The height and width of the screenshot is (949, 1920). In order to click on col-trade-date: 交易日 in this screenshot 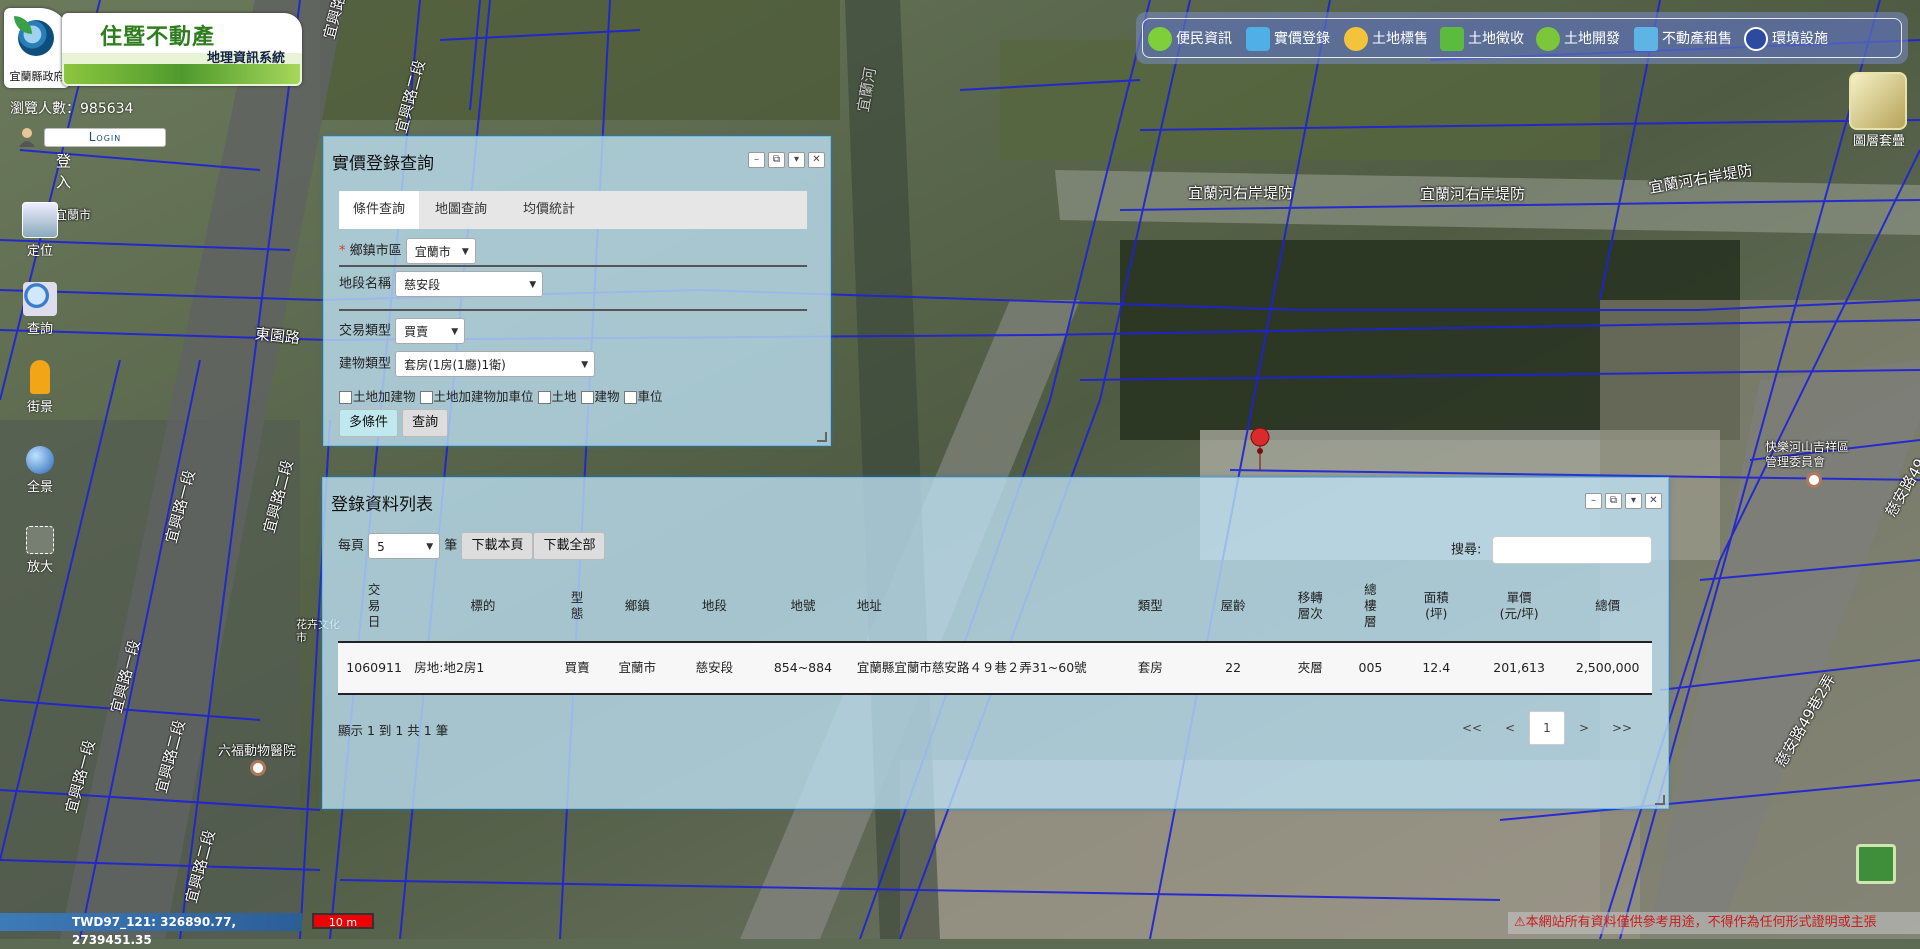, I will do `click(374, 606)`.